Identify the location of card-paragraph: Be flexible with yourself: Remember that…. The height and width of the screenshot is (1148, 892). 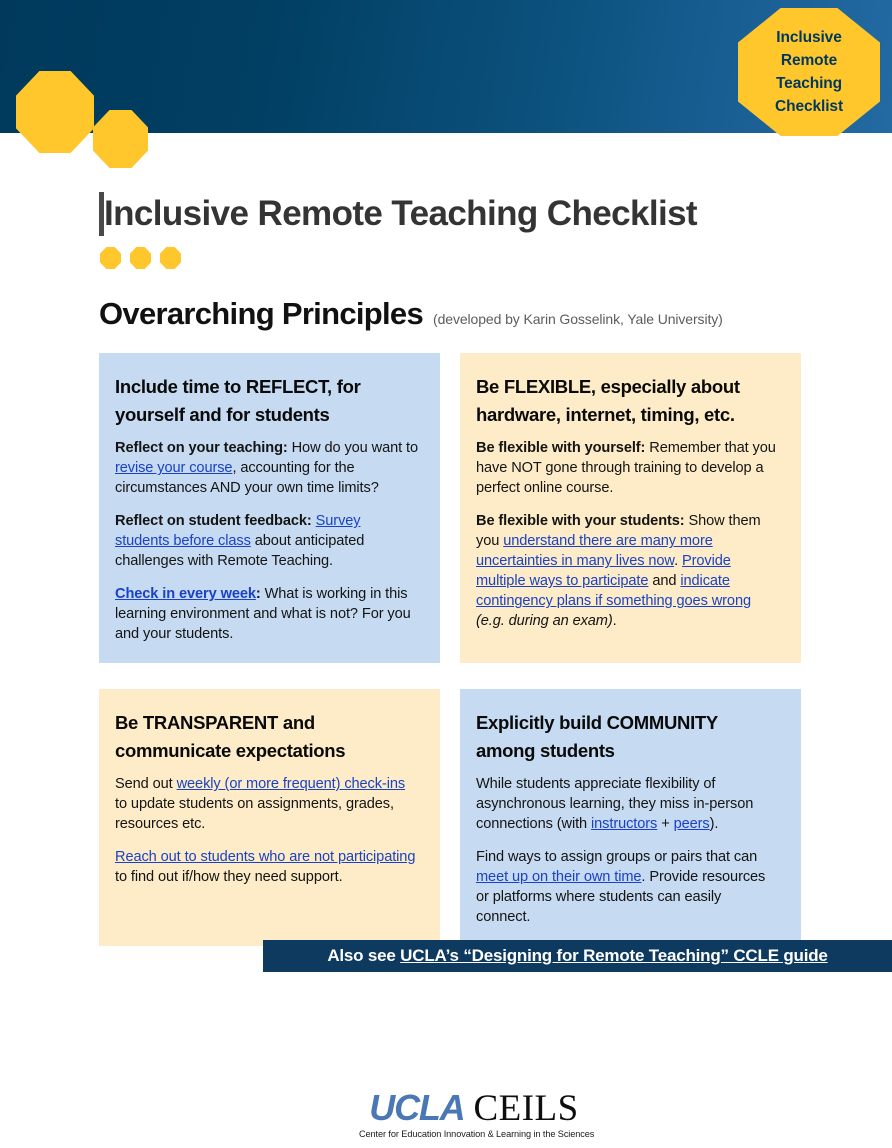
(627, 469).